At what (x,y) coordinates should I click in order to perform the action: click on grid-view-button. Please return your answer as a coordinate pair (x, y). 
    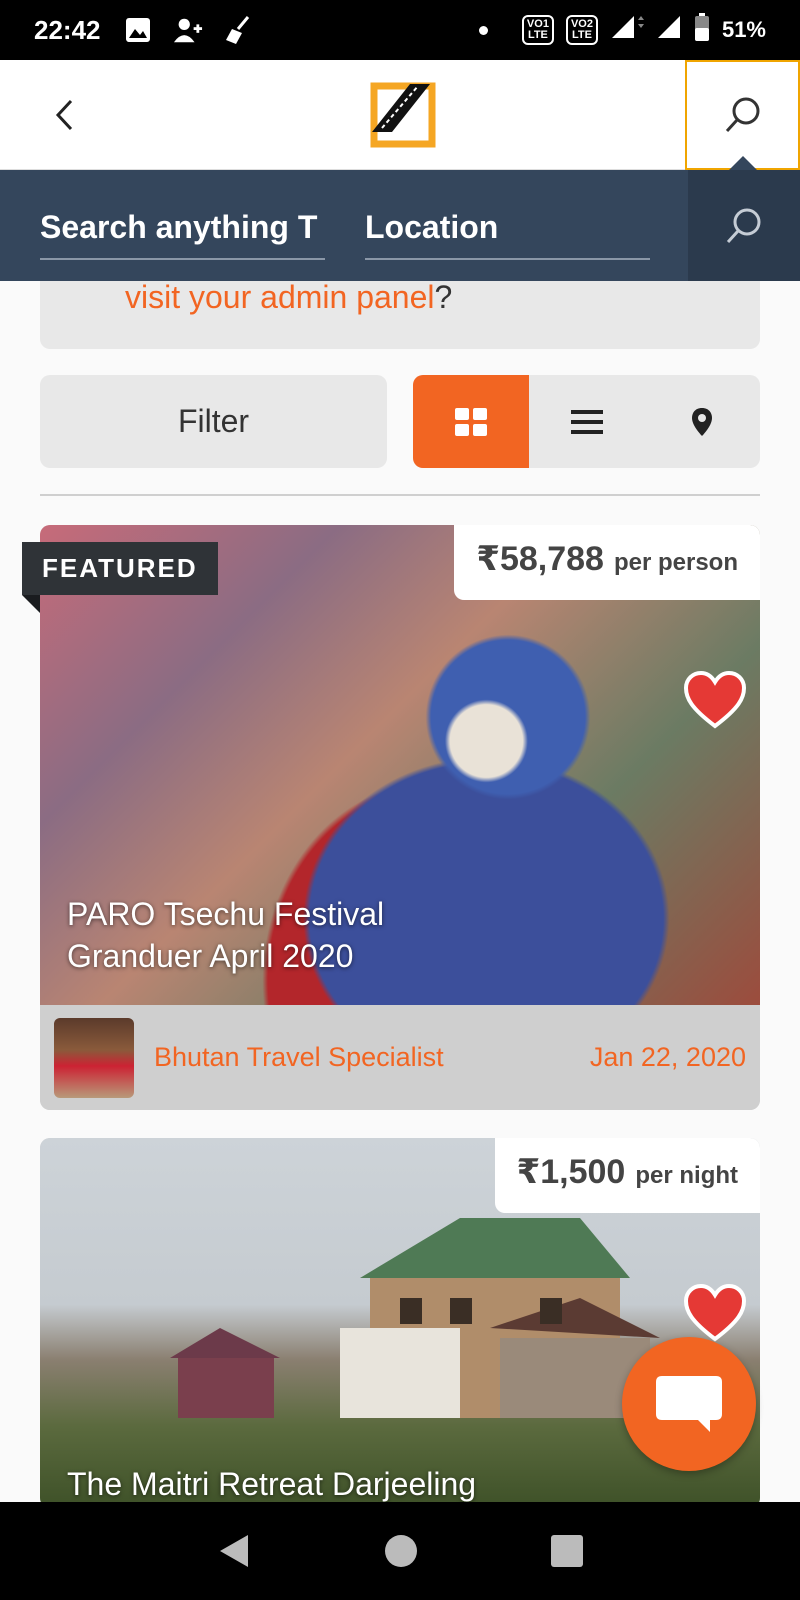
    Looking at the image, I should click on (471, 421).